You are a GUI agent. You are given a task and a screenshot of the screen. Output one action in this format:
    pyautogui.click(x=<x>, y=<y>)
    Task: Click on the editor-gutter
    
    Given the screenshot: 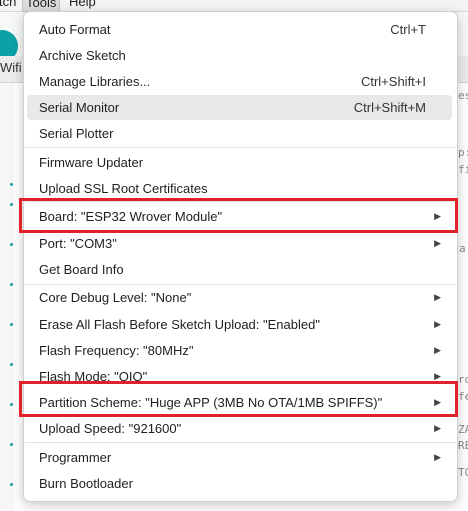 What is the action you would take?
    pyautogui.click(x=7, y=297)
    